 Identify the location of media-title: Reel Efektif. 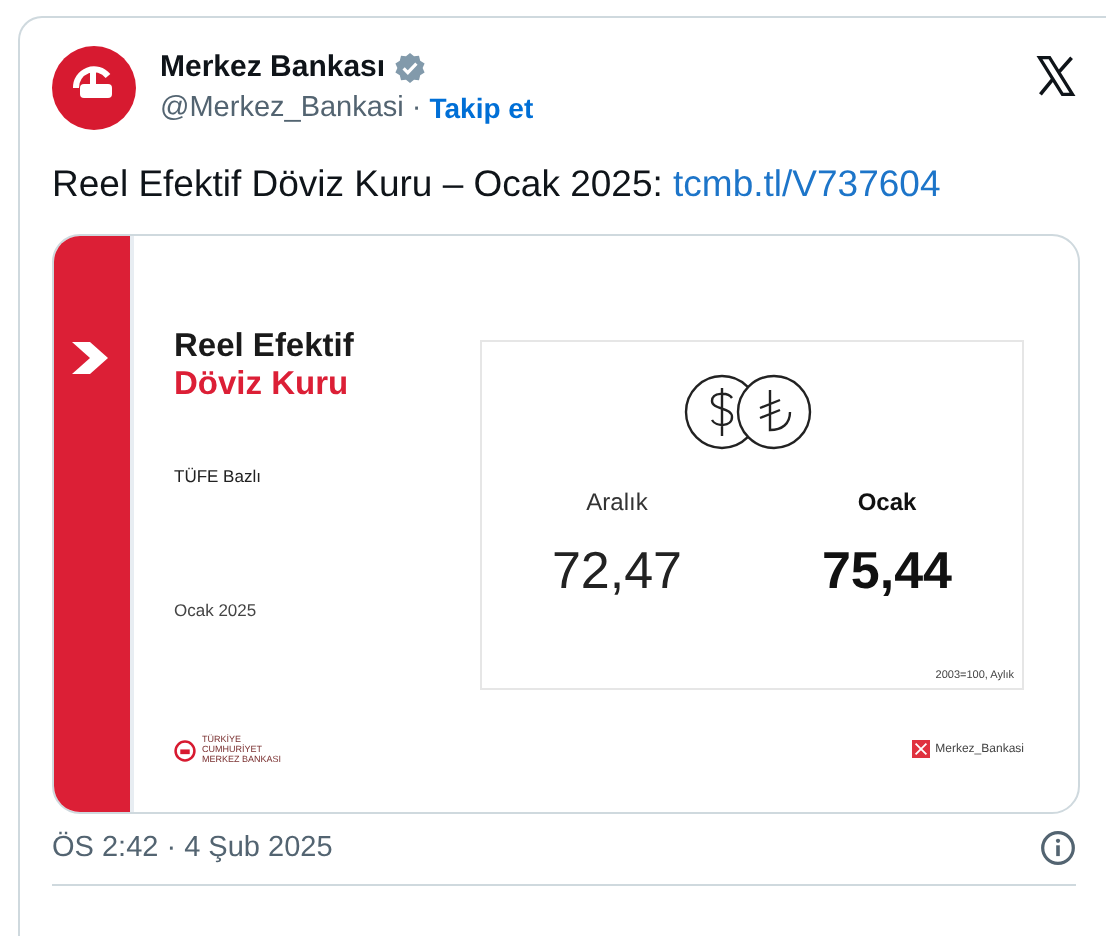
(265, 347).